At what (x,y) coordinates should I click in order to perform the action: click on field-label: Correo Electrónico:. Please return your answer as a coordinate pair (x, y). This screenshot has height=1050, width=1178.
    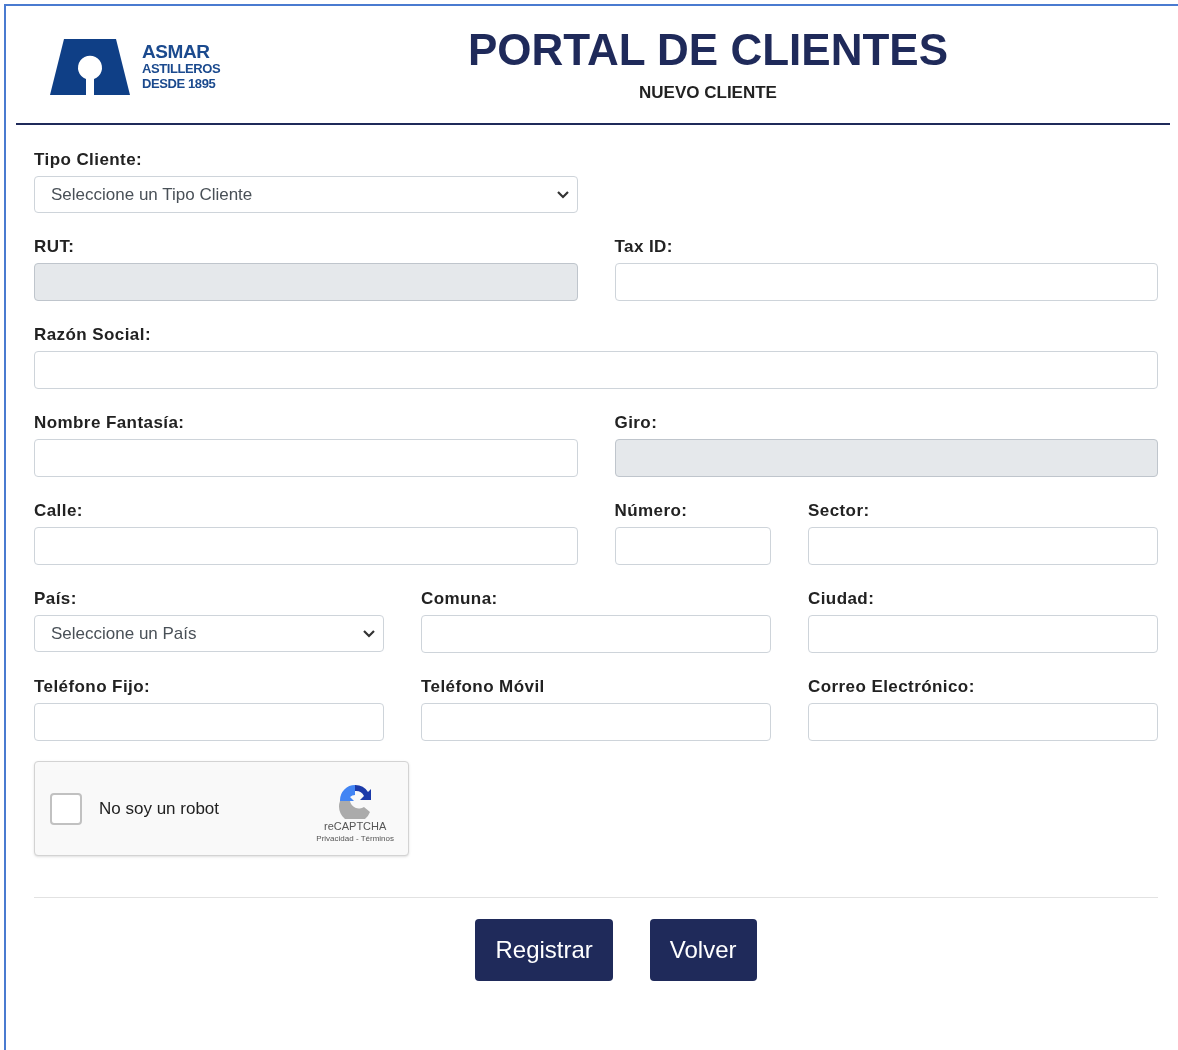
    Looking at the image, I should click on (892, 687).